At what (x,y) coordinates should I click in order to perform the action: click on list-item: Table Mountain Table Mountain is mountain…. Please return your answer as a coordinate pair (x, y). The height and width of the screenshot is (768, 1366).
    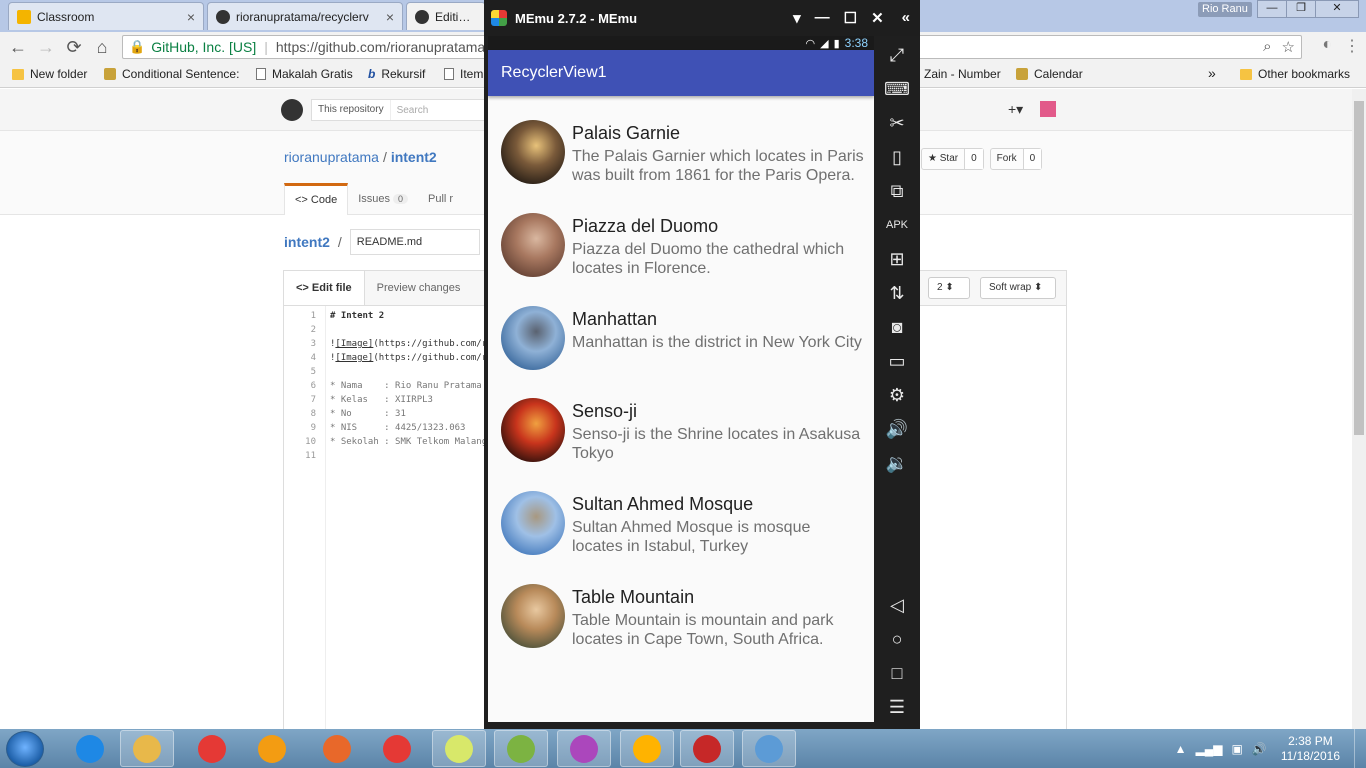
    Looking at the image, I should click on (681, 616).